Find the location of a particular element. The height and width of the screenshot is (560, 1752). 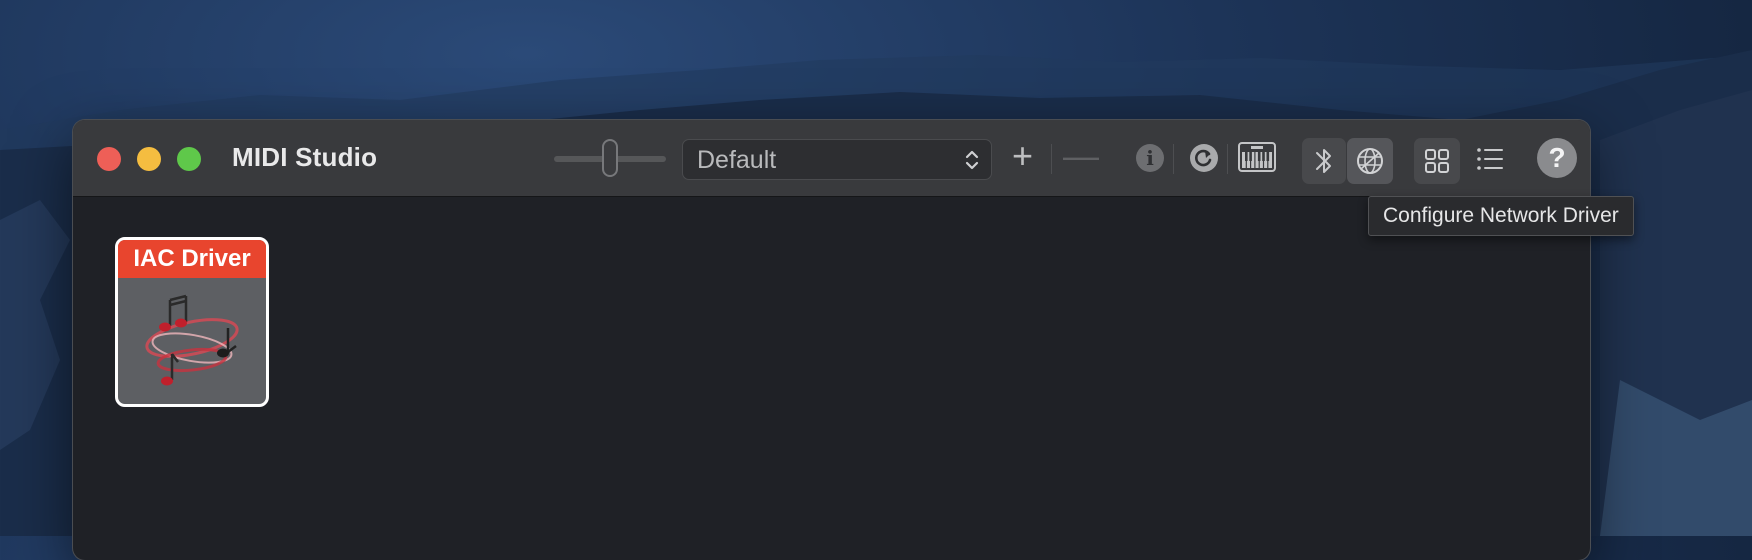

bluetooth-config-button is located at coordinates (1324, 161).